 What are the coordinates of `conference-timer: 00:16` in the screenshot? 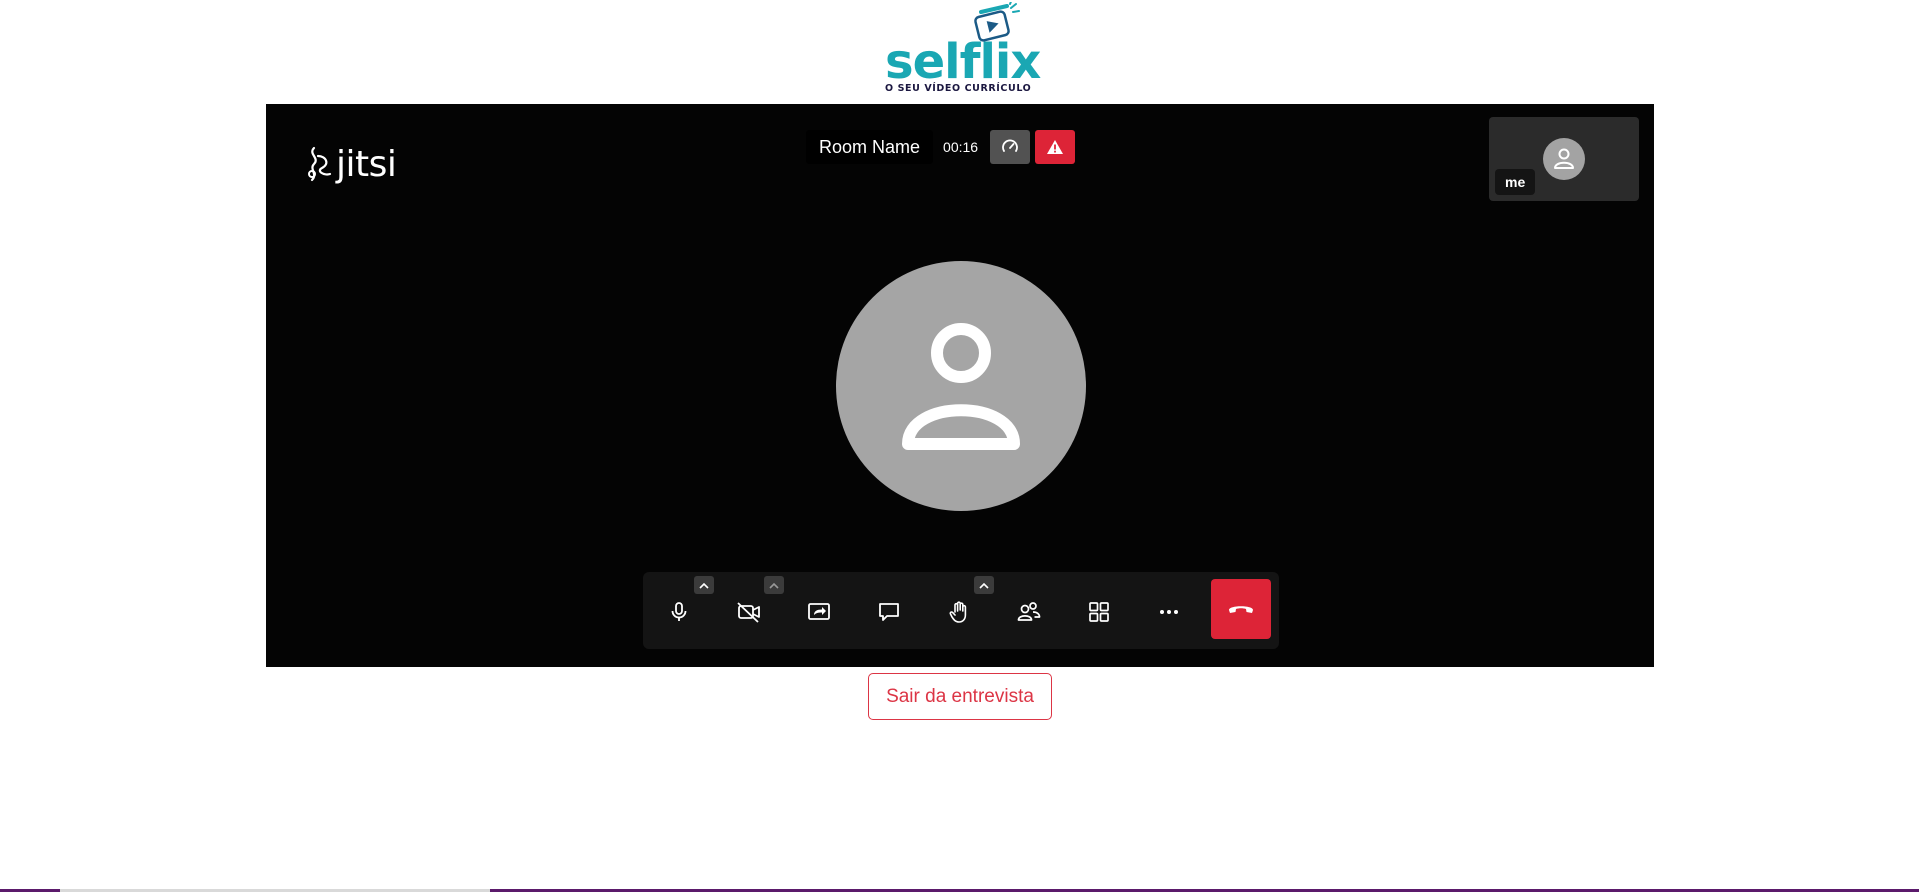 It's located at (961, 147).